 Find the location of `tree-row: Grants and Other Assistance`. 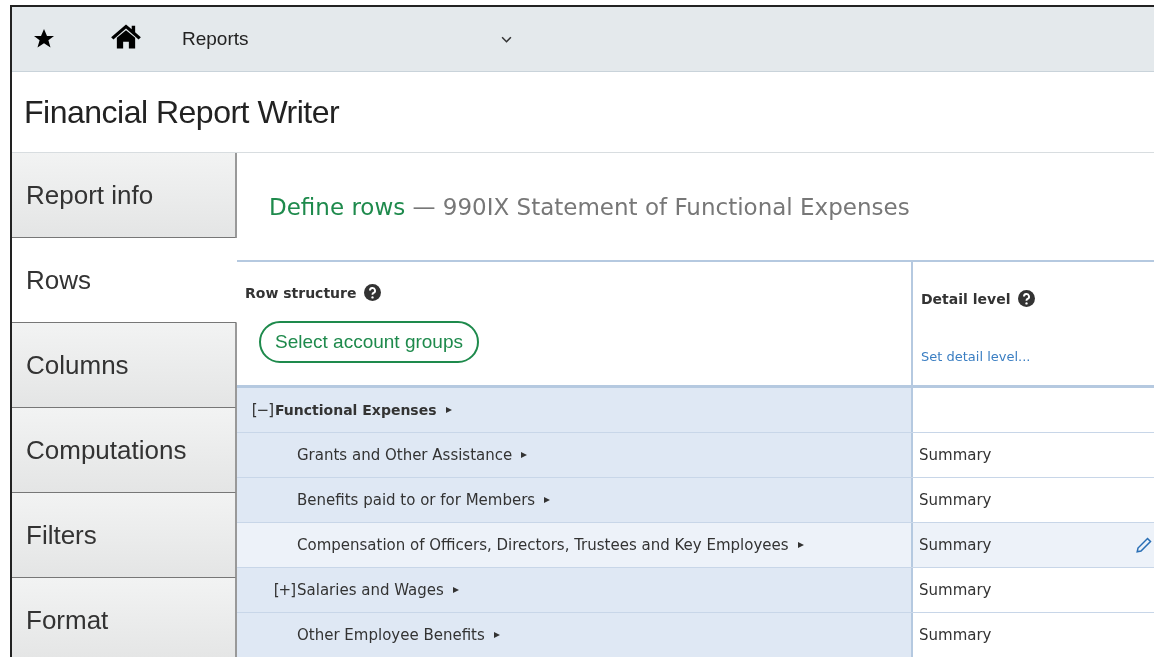

tree-row: Grants and Other Assistance is located at coordinates (575, 455).